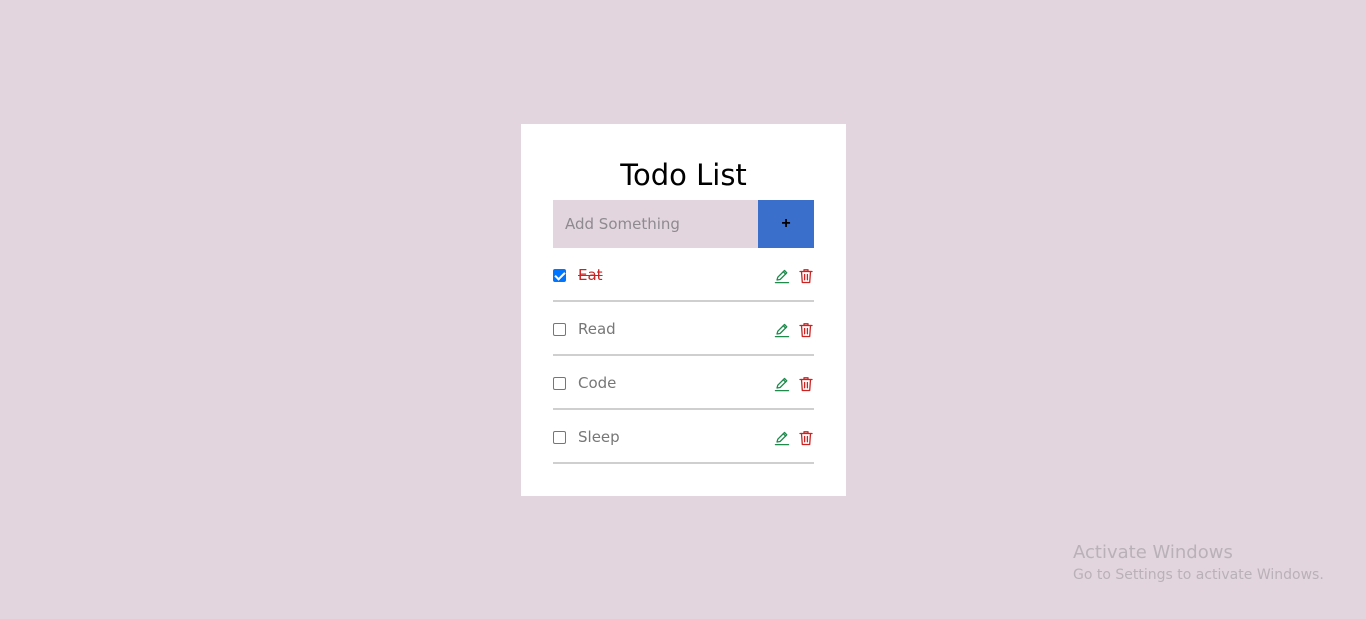  I want to click on watermark-title: Activate Windows, so click(1153, 552).